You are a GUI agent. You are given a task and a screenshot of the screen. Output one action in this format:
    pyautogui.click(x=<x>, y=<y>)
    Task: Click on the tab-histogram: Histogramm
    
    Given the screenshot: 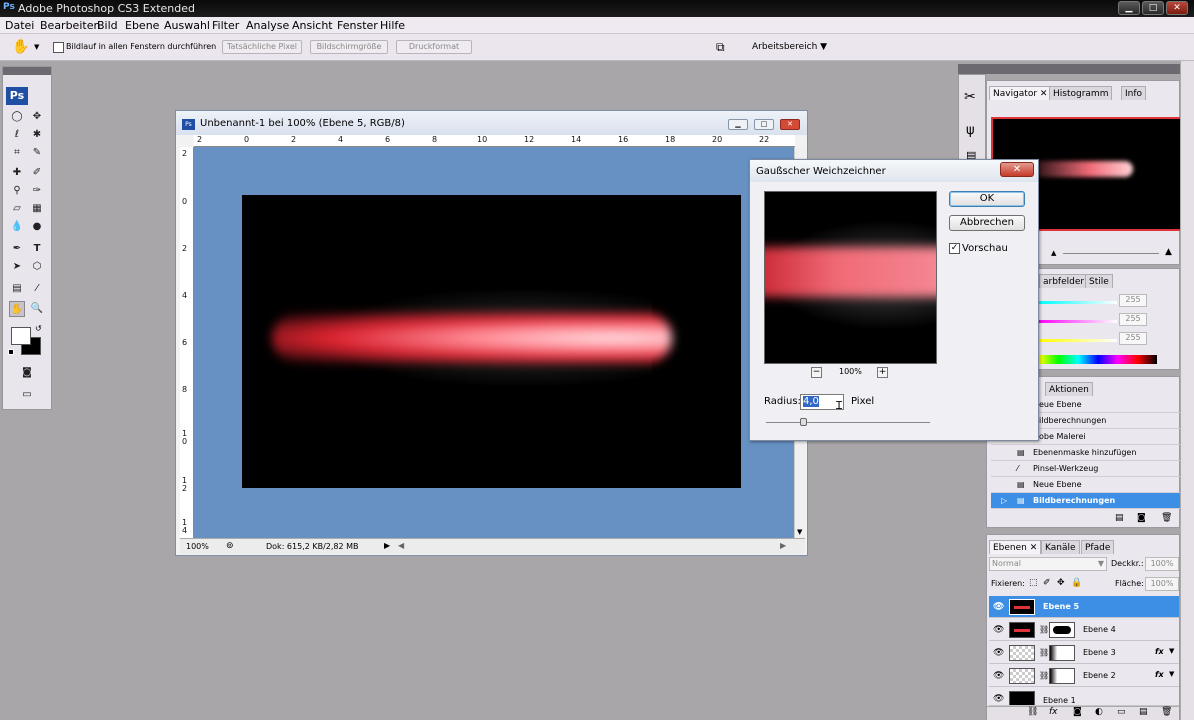 What is the action you would take?
    pyautogui.click(x=1081, y=93)
    